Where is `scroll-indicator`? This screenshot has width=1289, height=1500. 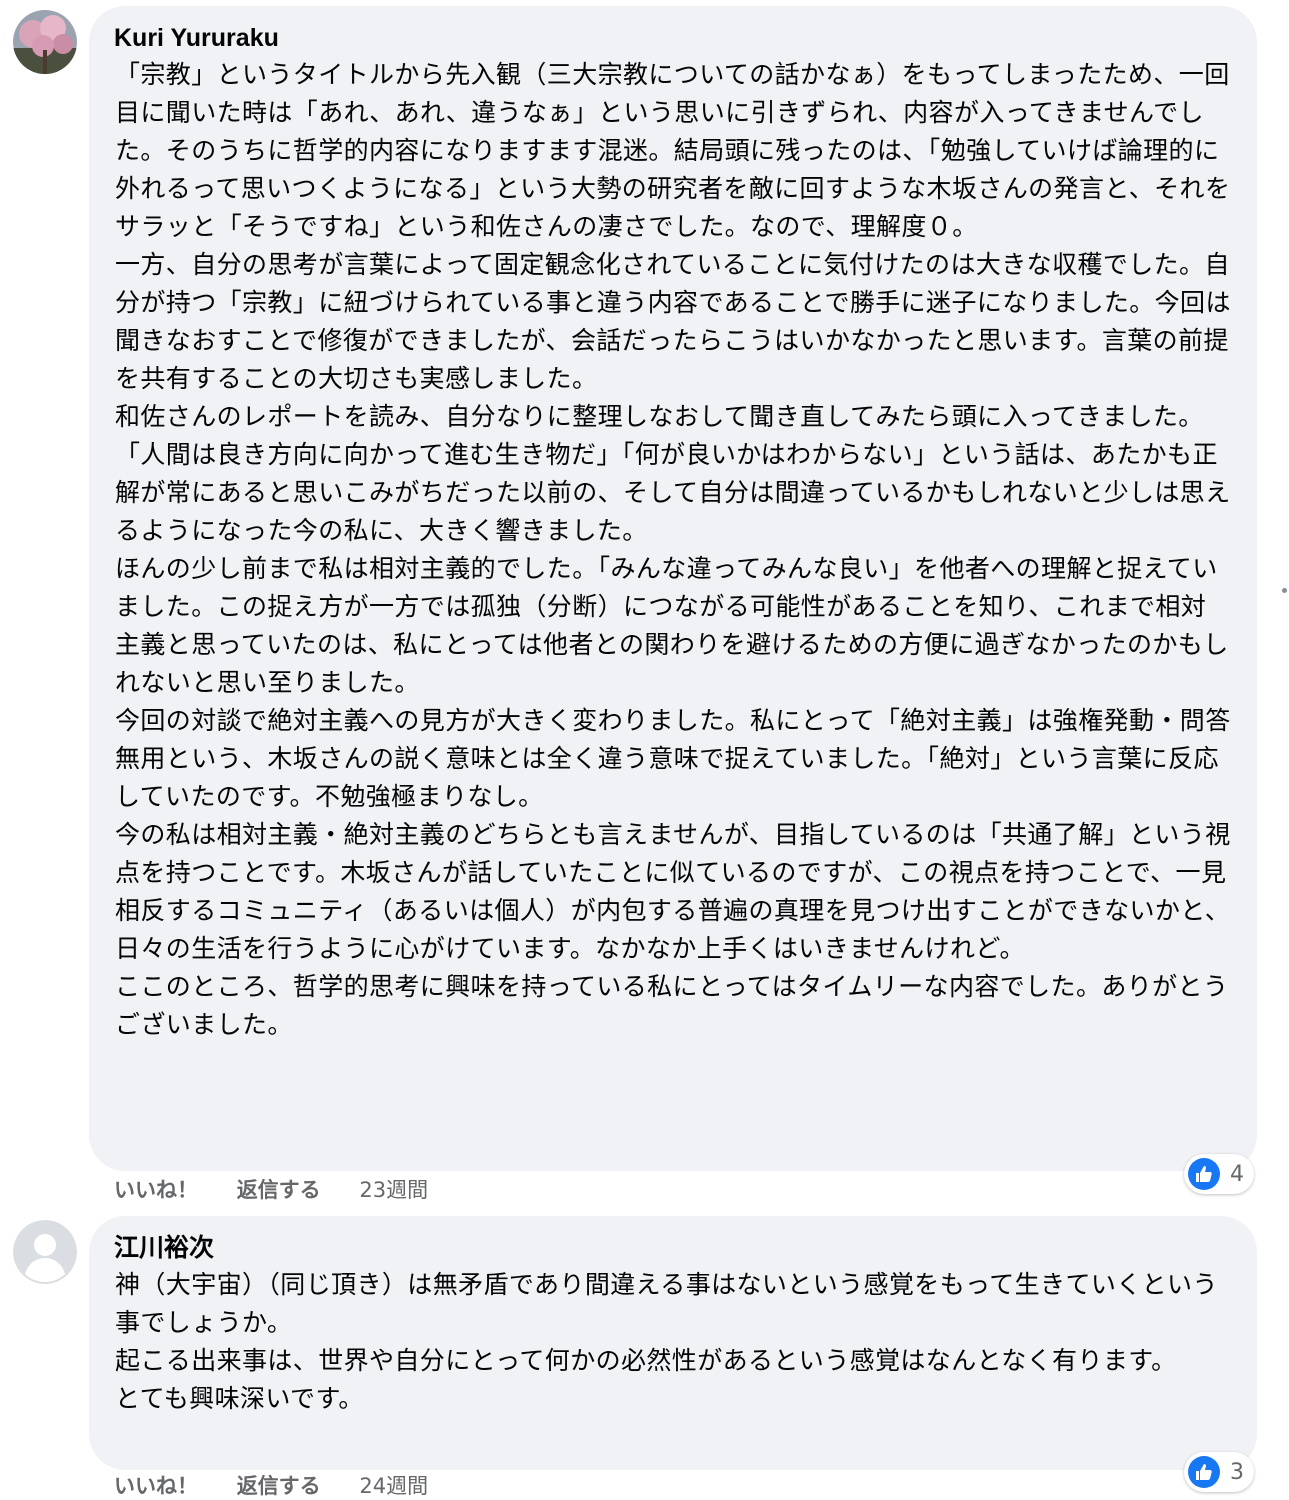 scroll-indicator is located at coordinates (1284, 590).